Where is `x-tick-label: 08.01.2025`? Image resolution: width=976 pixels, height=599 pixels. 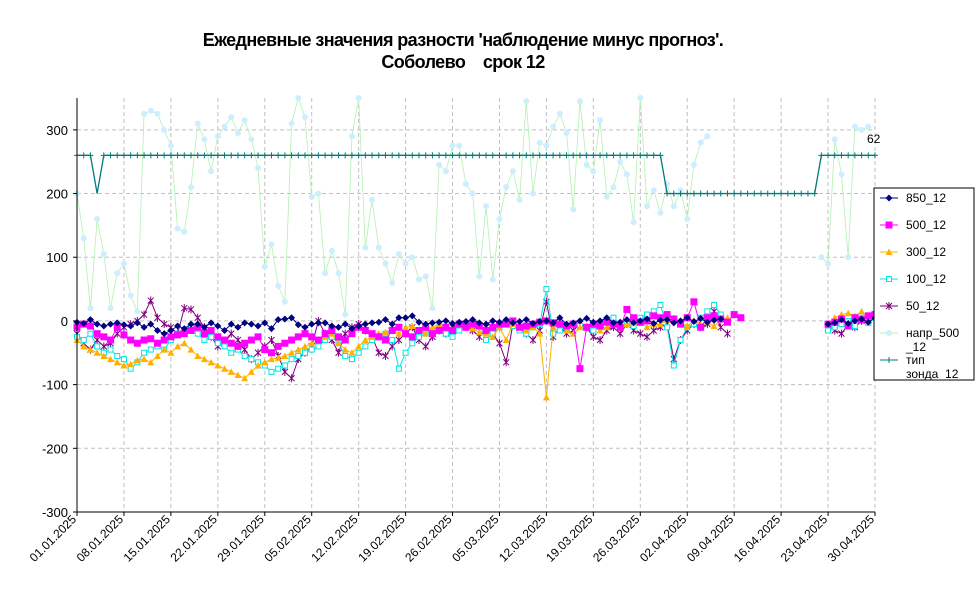
x-tick-label: 08.01.2025 is located at coordinates (100, 538).